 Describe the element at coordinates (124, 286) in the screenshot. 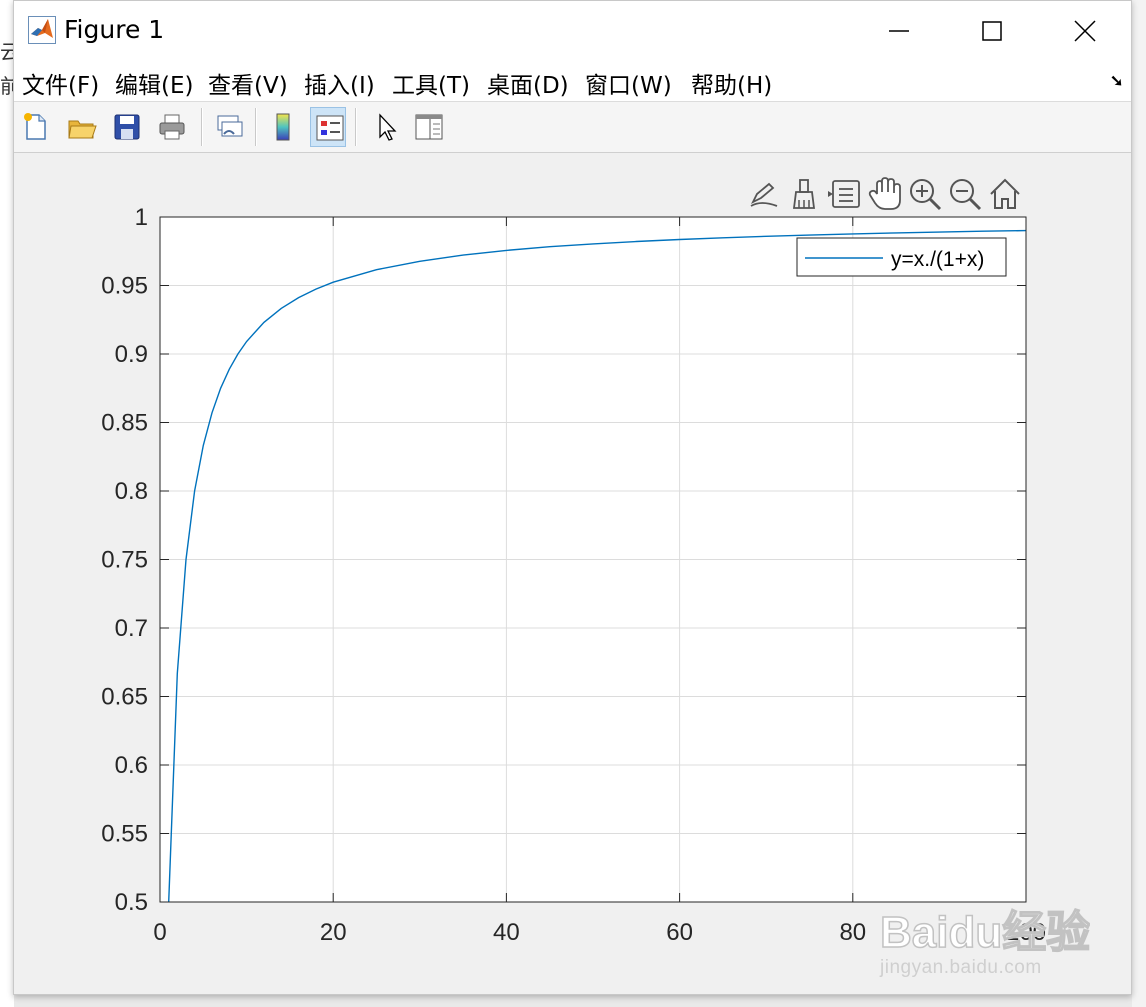

I see `y-tick-label: 0.95` at that location.